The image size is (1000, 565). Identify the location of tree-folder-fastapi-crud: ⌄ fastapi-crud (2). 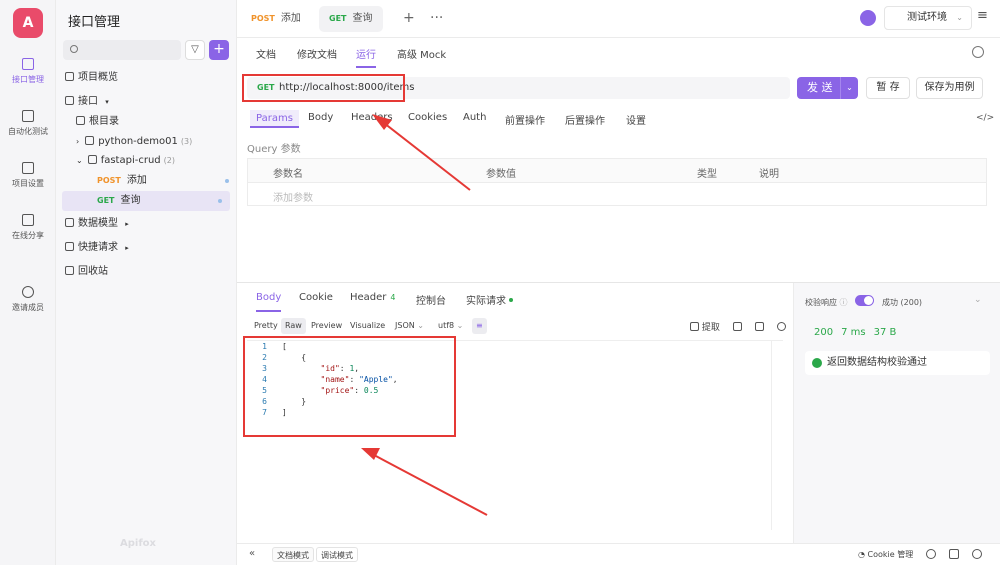
(146, 161).